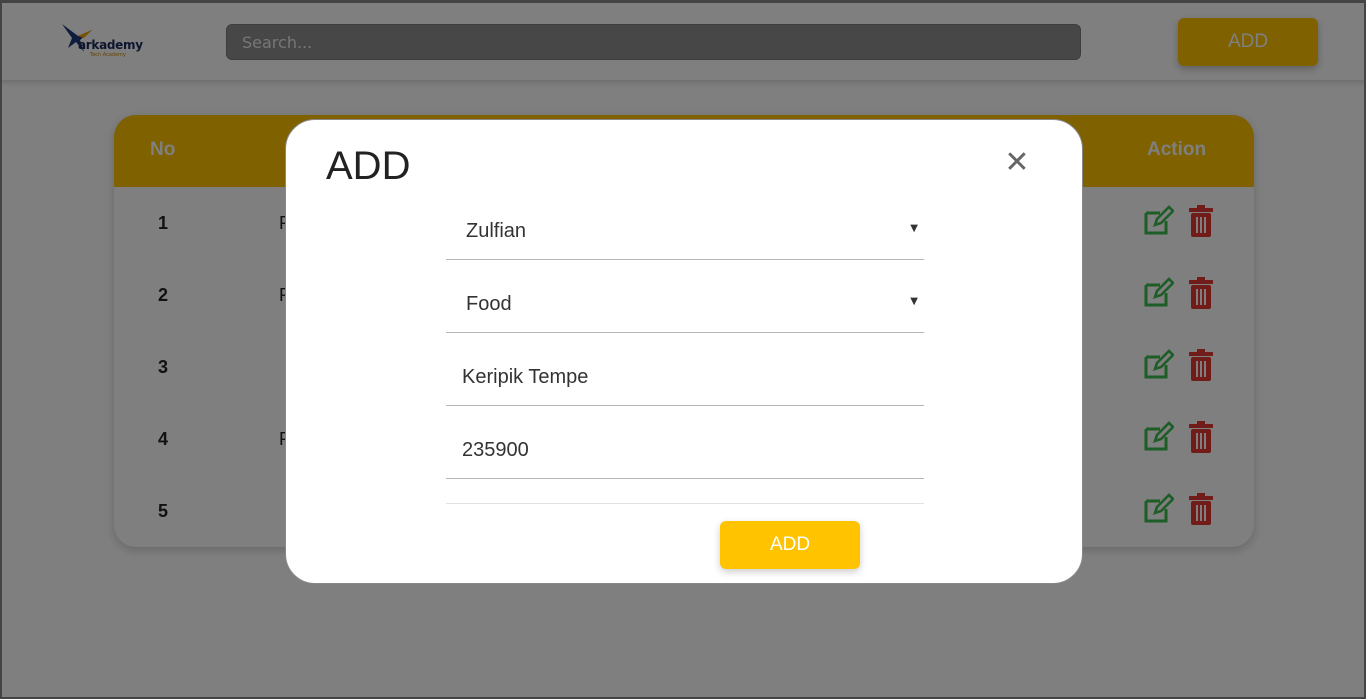  Describe the element at coordinates (495, 450) in the screenshot. I see `price-value: 235900` at that location.